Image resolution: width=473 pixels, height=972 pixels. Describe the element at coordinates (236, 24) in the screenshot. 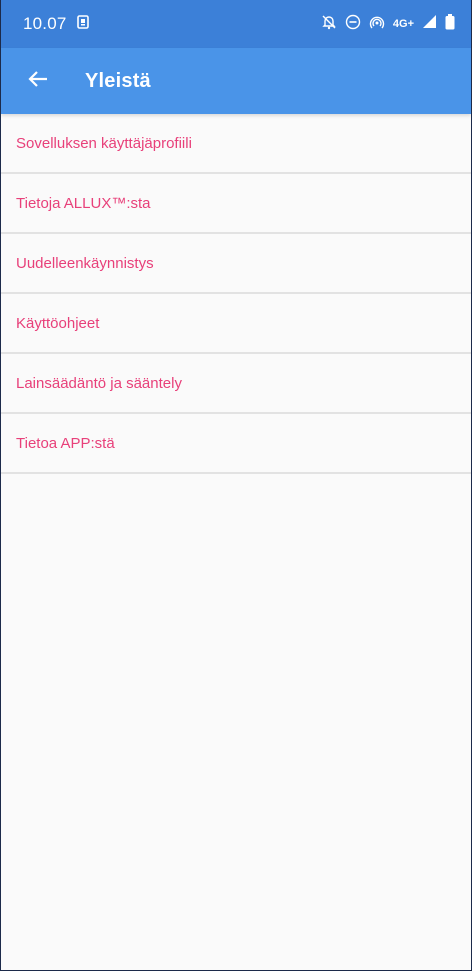

I see `status-bar: 10.07 4G+` at that location.